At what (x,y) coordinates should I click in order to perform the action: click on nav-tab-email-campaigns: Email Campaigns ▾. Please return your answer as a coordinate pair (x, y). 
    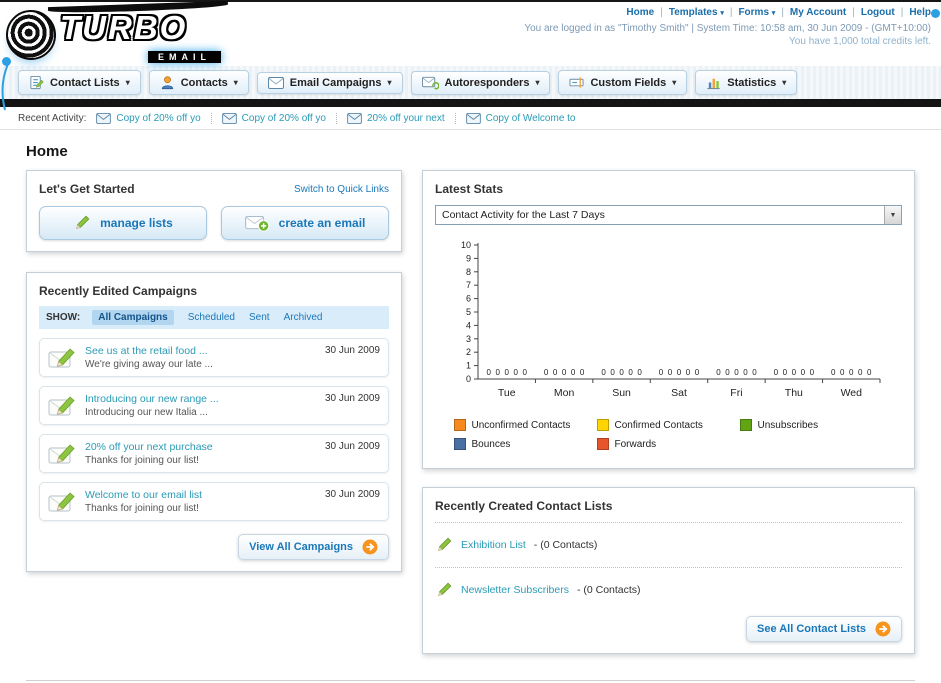
    Looking at the image, I should click on (329, 82).